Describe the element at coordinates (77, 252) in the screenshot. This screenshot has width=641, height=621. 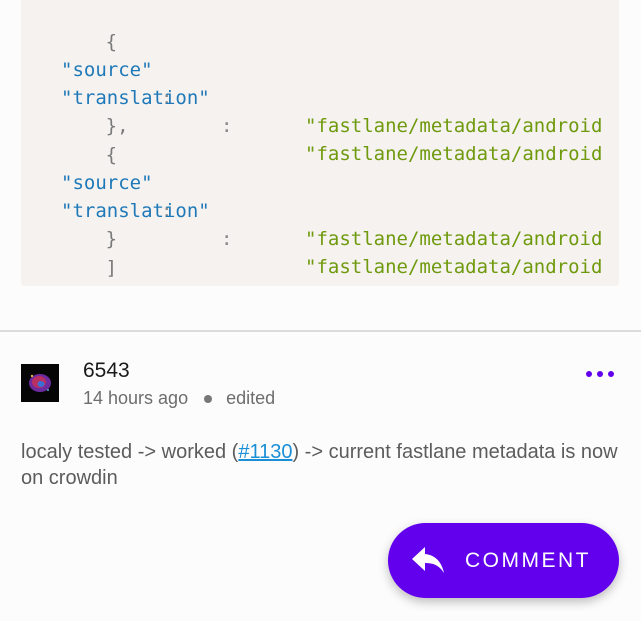
I see `code-line: ]` at that location.